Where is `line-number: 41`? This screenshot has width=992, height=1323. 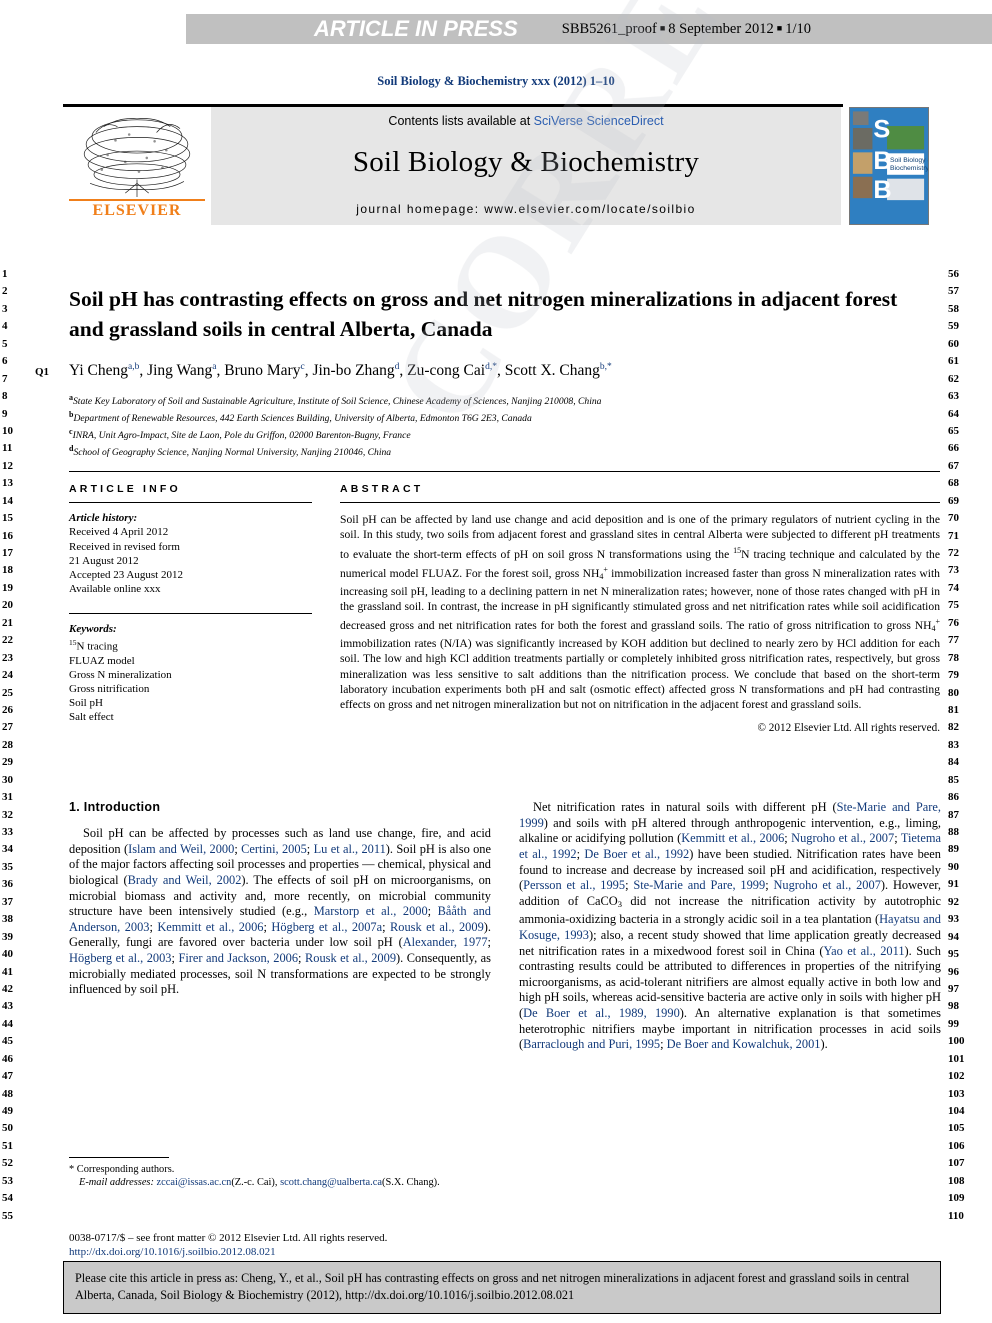
line-number: 41 is located at coordinates (7, 971).